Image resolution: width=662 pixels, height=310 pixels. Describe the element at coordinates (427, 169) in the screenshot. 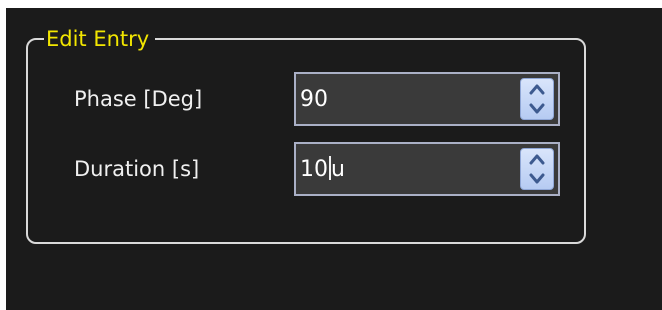

I see `duration-spinbox: 10 u` at that location.